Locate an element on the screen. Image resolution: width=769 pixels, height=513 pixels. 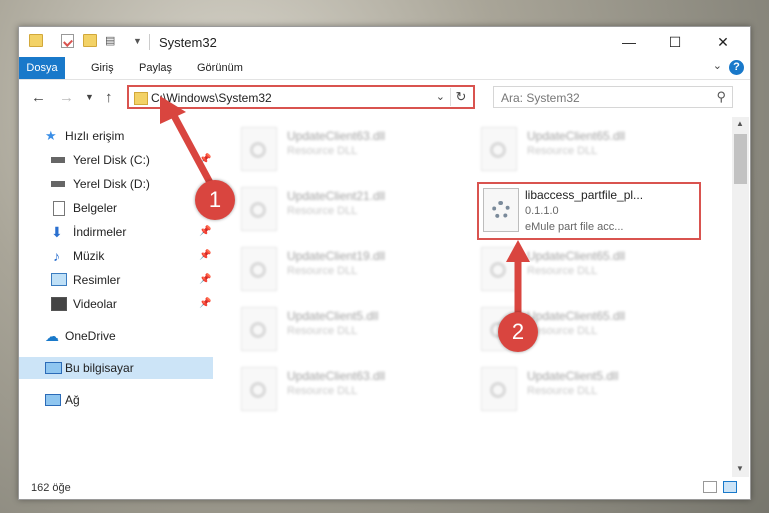
file-name: UpdateClient19.dll is located at coordinates (336, 256).